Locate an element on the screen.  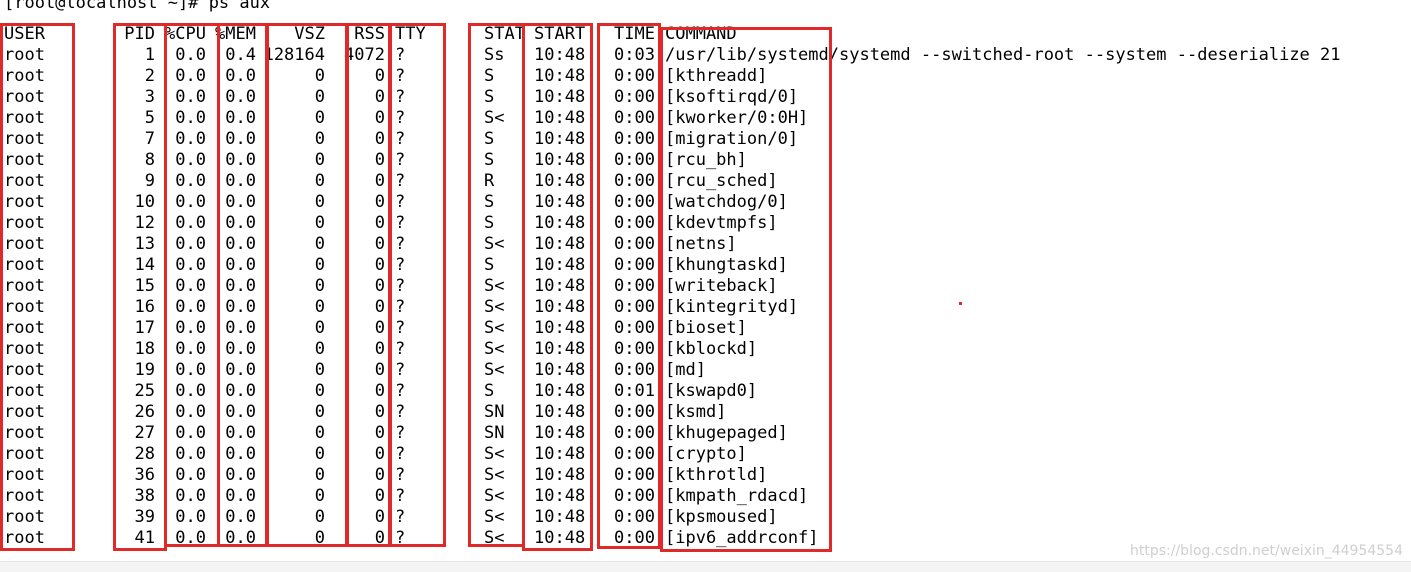
highlight-cpu is located at coordinates (192, 285).